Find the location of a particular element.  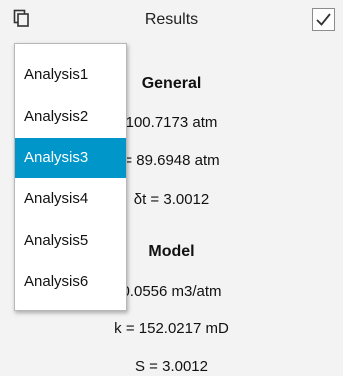

menu-item-analysis2: Analysis2 is located at coordinates (70, 117).